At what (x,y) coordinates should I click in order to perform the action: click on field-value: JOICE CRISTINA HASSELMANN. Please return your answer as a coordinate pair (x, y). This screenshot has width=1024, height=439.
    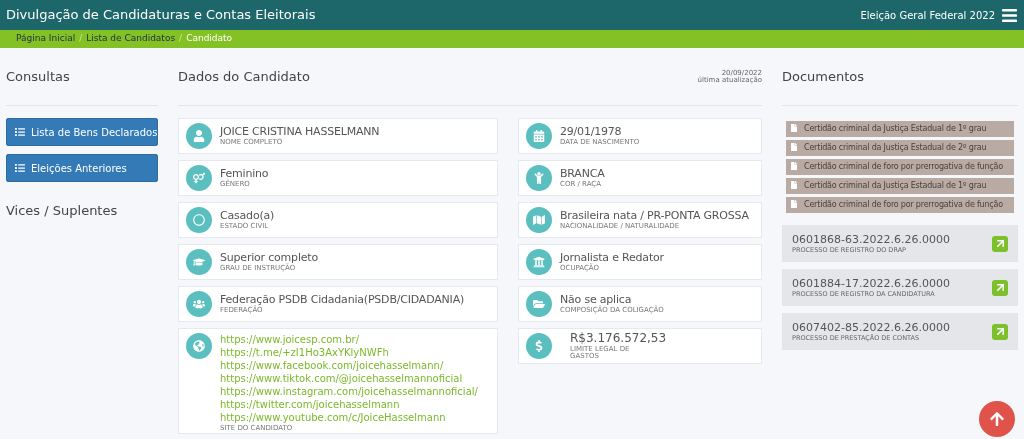
    Looking at the image, I should click on (300, 131).